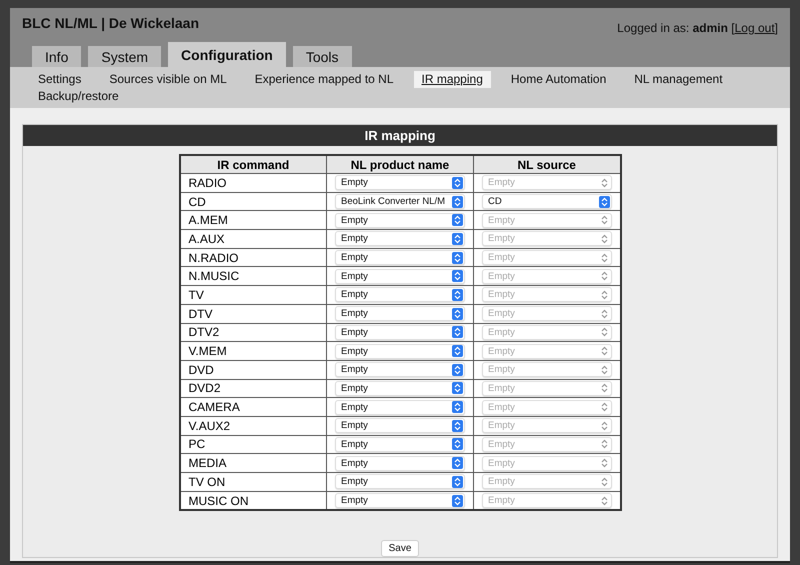  I want to click on save-button: Save, so click(400, 549).